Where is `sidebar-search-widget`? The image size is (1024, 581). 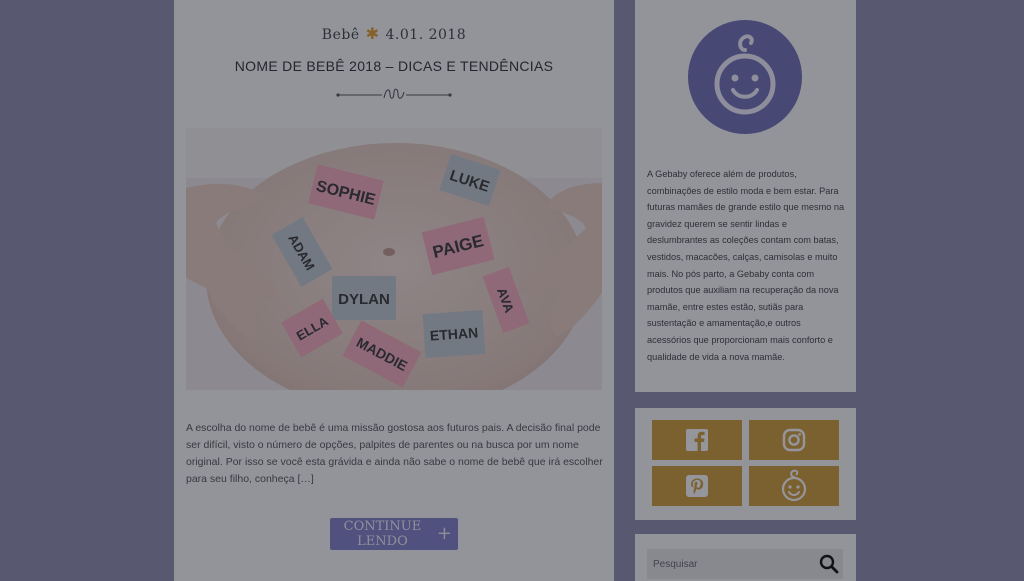 sidebar-search-widget is located at coordinates (745, 557).